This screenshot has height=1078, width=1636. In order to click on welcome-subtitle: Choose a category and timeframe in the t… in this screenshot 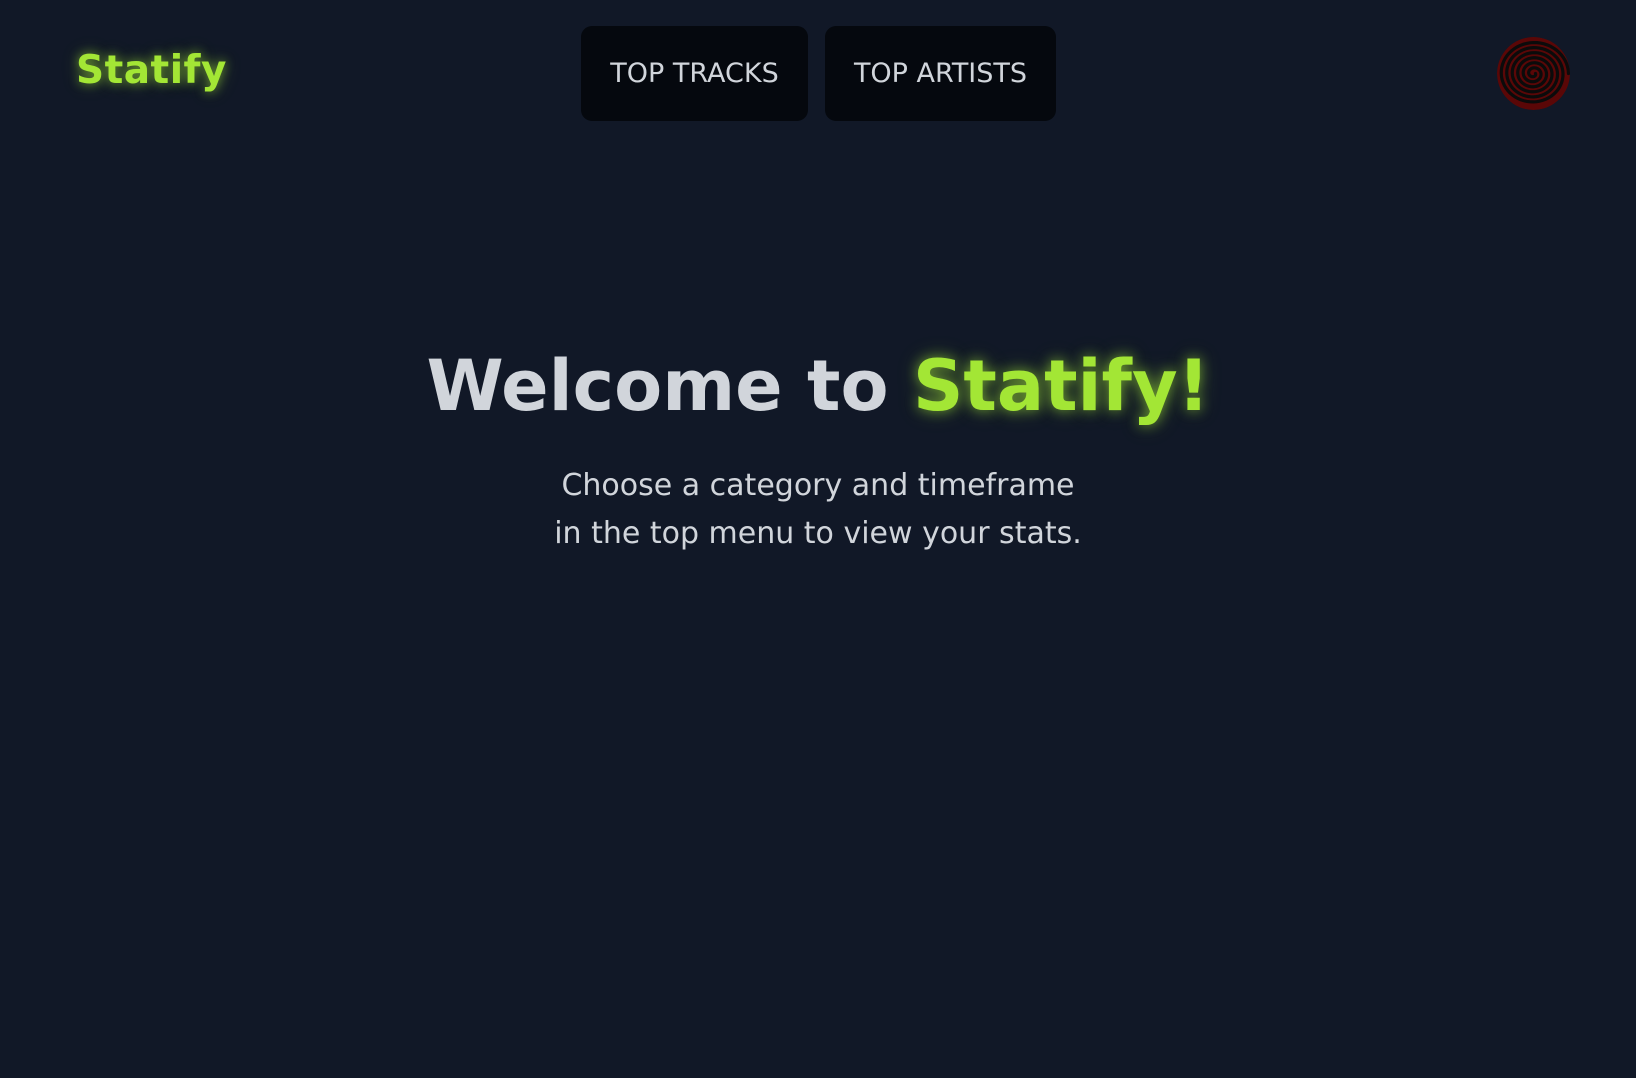, I will do `click(818, 510)`.